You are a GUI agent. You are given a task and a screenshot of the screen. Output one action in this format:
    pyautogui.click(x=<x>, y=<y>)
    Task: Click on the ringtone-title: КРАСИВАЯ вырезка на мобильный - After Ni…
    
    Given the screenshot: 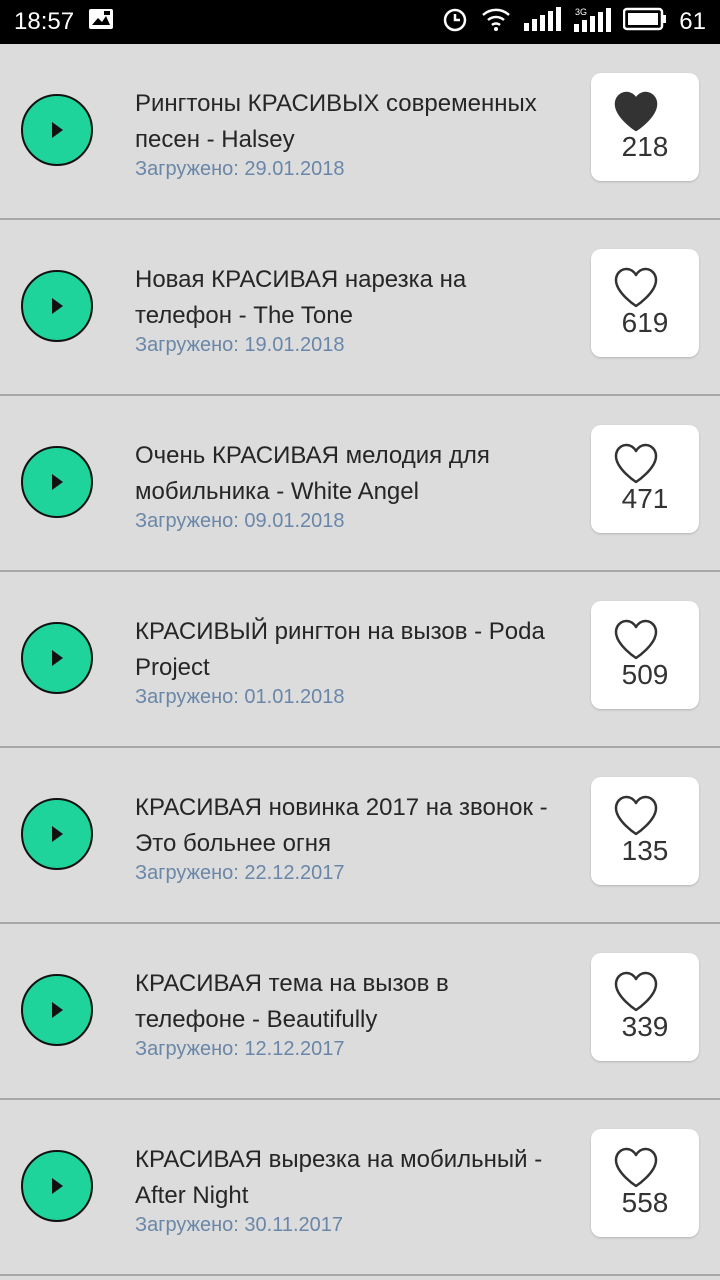 What is the action you would take?
    pyautogui.click(x=350, y=1178)
    